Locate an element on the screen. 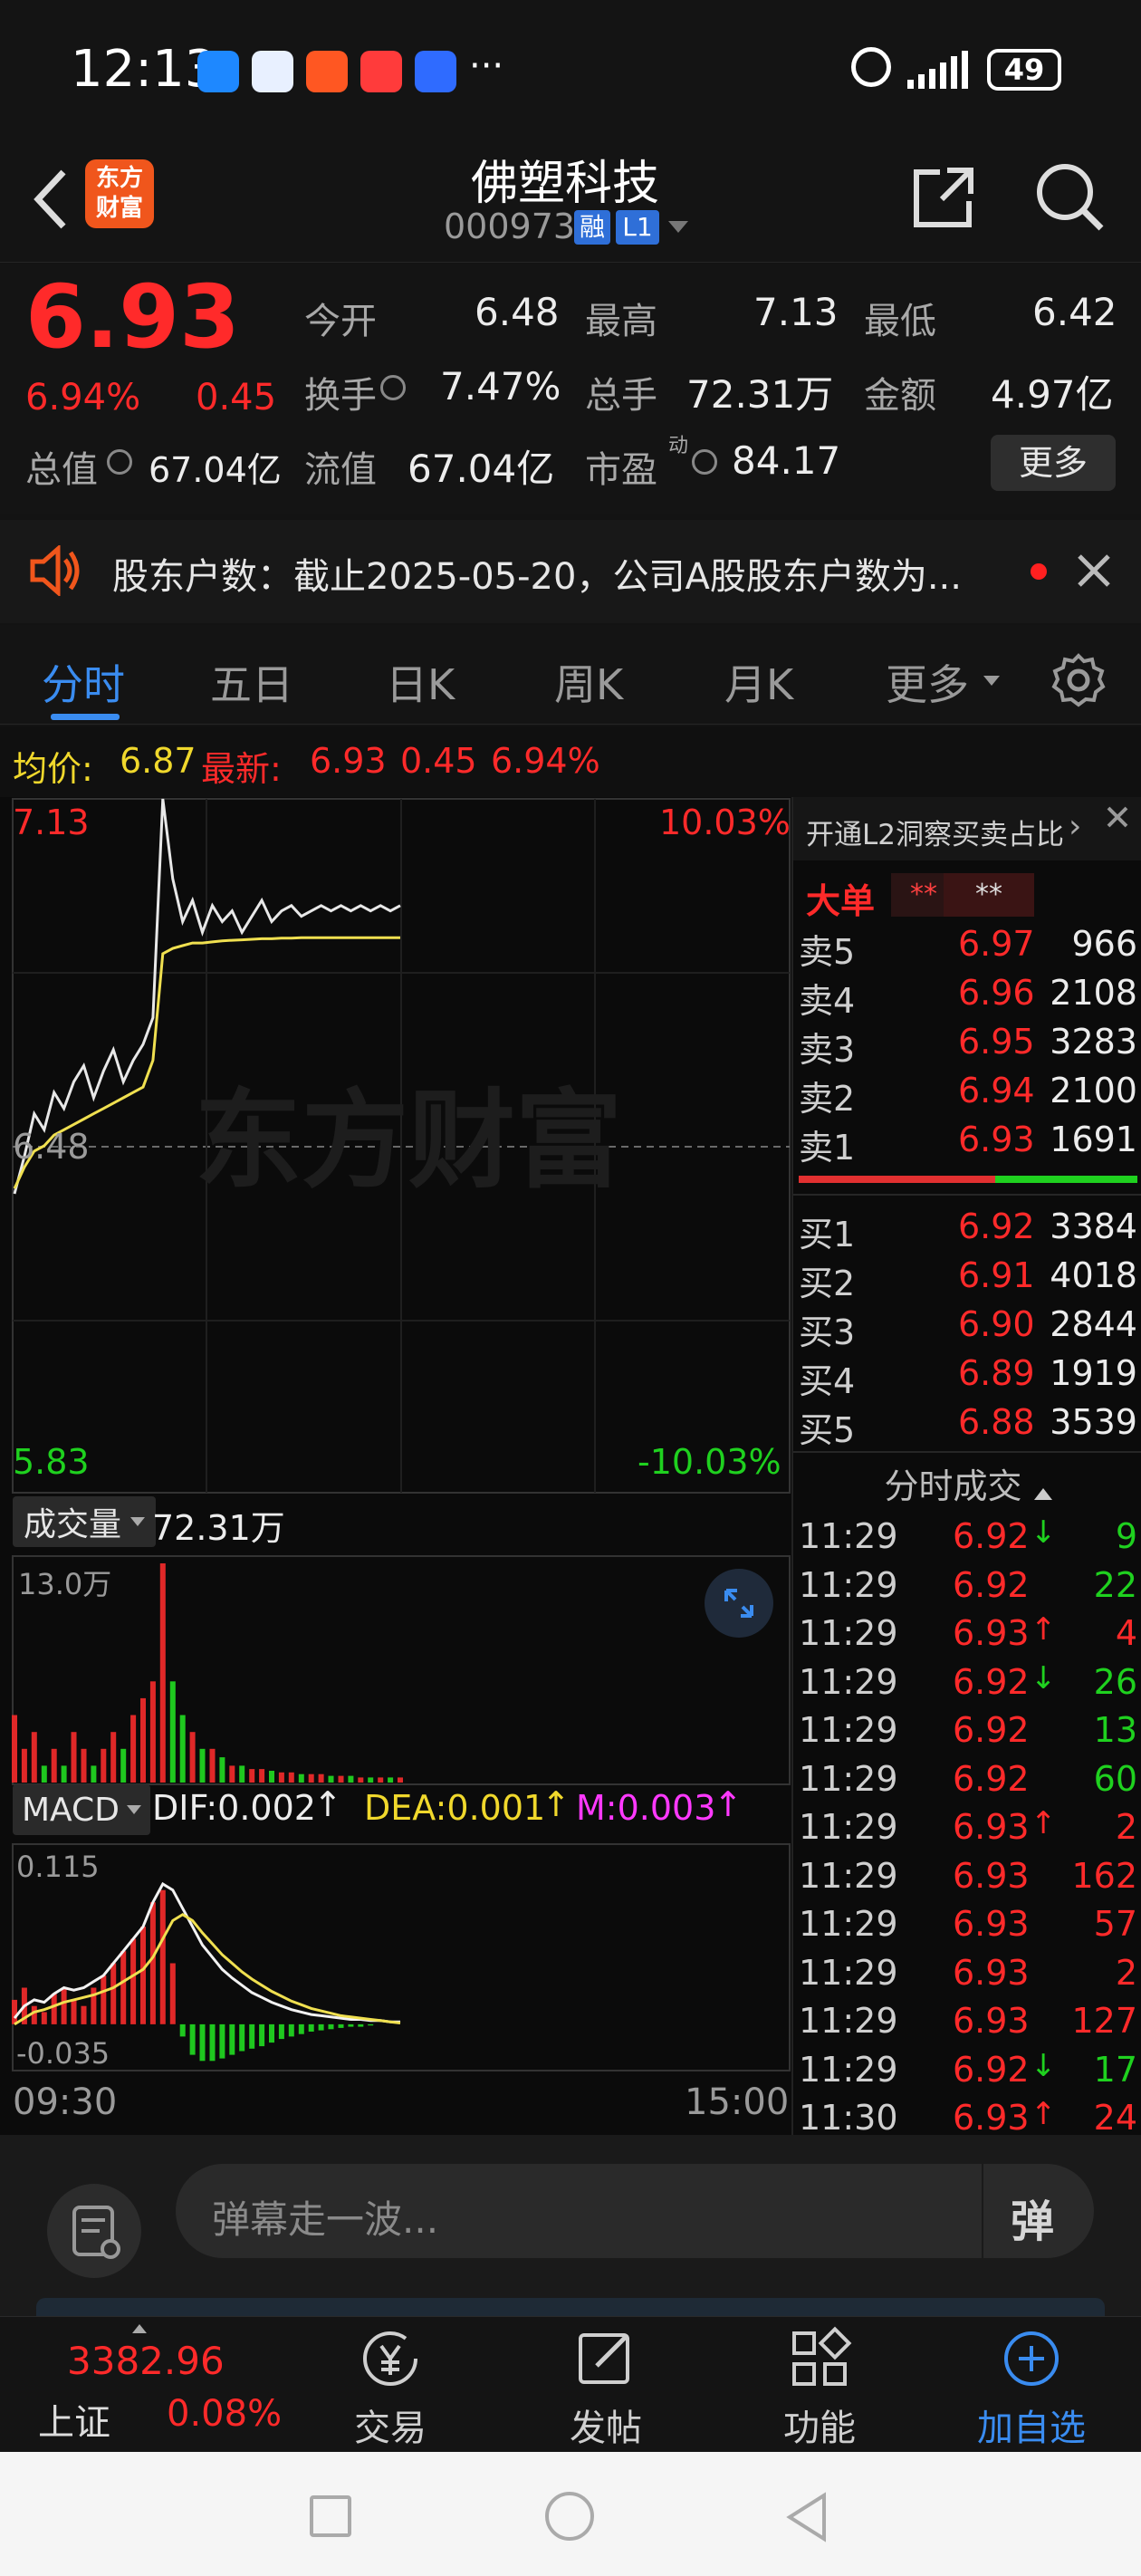 This screenshot has width=1141, height=2576. trades-header: 分时成交 is located at coordinates (967, 1483).